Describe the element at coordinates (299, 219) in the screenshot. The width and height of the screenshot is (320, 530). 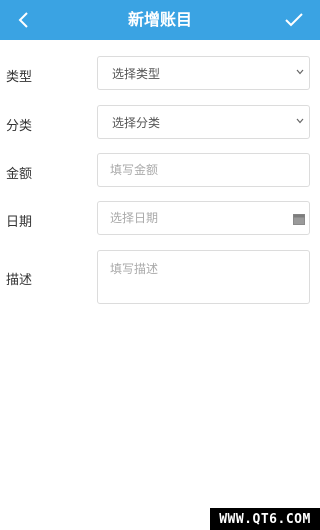
I see `calendar-icon` at that location.